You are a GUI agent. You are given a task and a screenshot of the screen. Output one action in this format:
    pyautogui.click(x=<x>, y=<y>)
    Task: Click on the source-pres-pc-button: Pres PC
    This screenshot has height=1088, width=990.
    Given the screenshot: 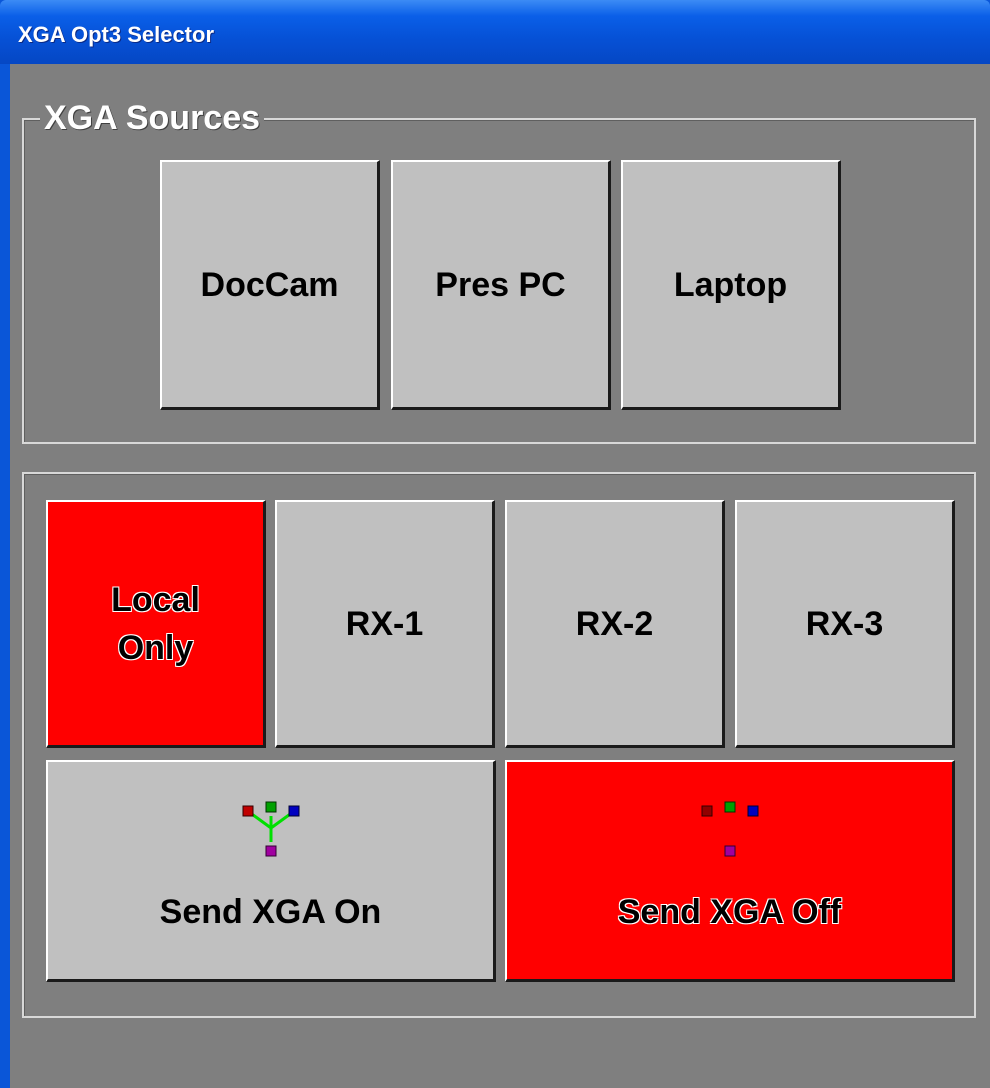 What is the action you would take?
    pyautogui.click(x=501, y=285)
    